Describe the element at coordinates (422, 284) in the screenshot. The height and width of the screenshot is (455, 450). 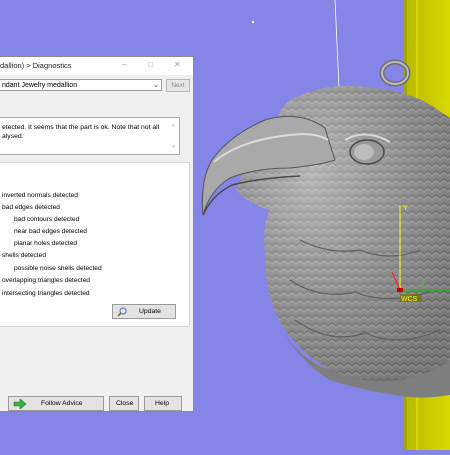
I see `axis-x-label: X` at that location.